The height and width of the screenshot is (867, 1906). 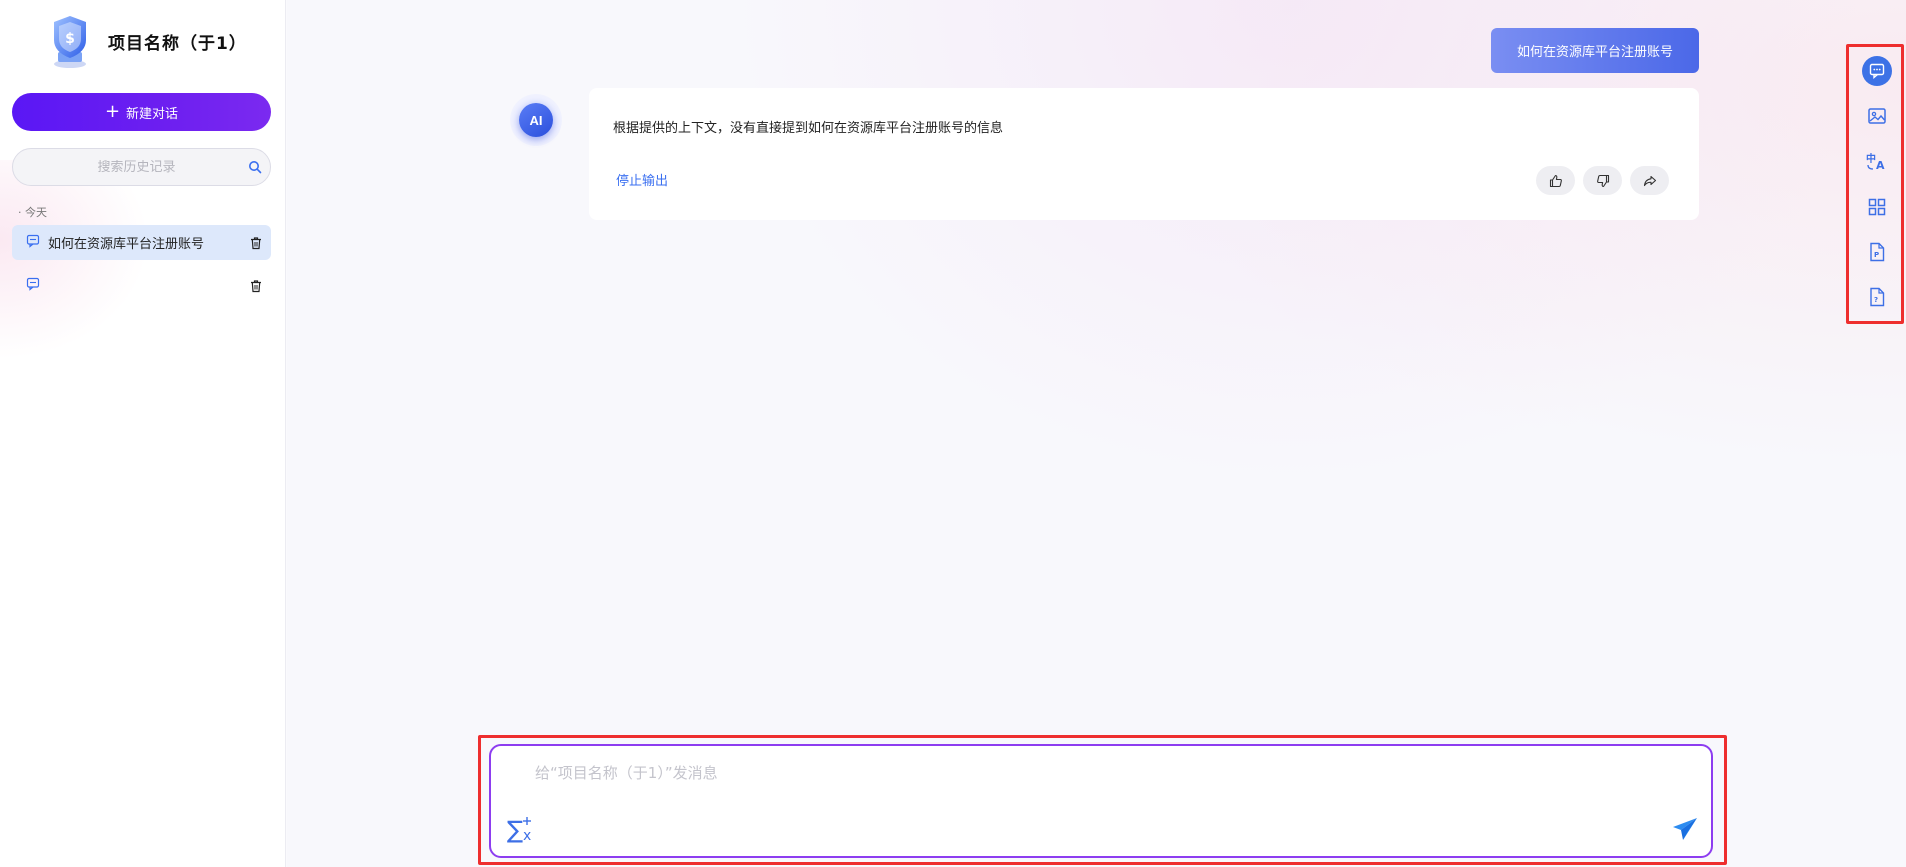 I want to click on svg-text: x, so click(x=527, y=836).